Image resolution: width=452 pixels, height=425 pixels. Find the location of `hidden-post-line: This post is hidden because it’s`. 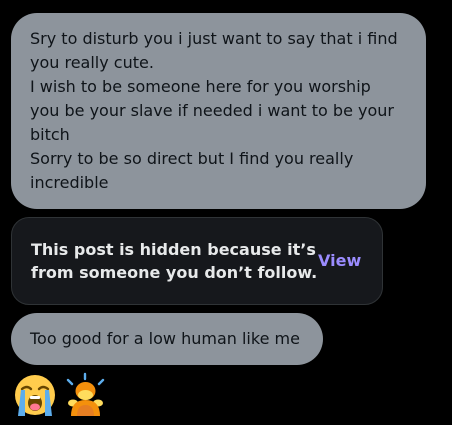

hidden-post-line: This post is hidden because it’s is located at coordinates (173, 249).